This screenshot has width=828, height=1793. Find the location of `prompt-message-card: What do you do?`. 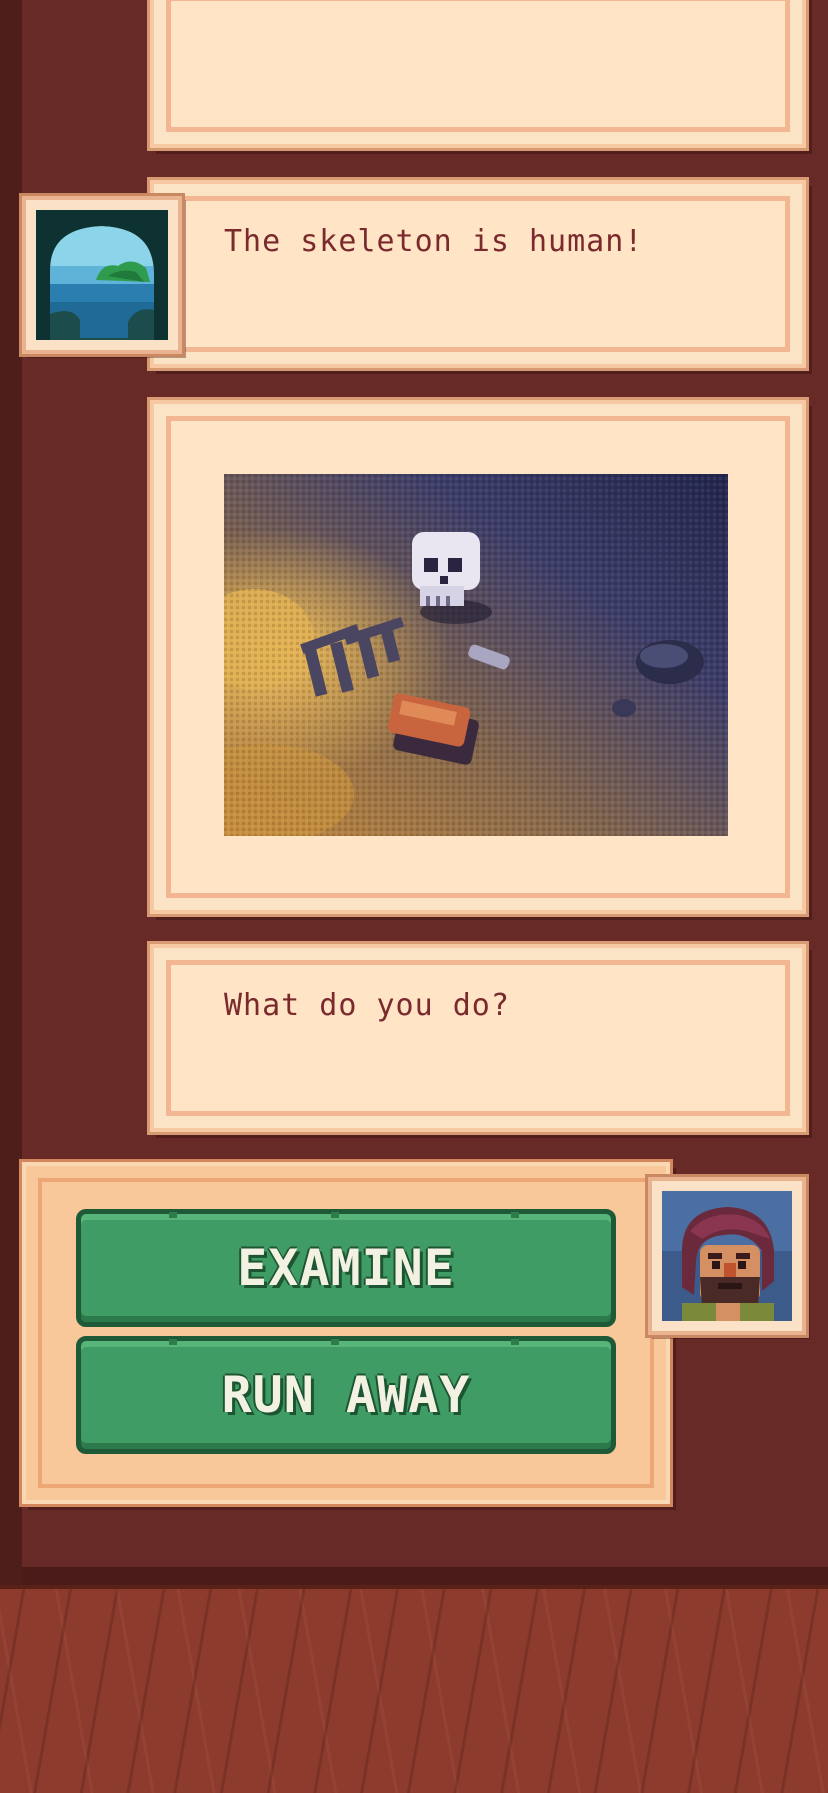

prompt-message-card: What do you do? is located at coordinates (478, 1038).